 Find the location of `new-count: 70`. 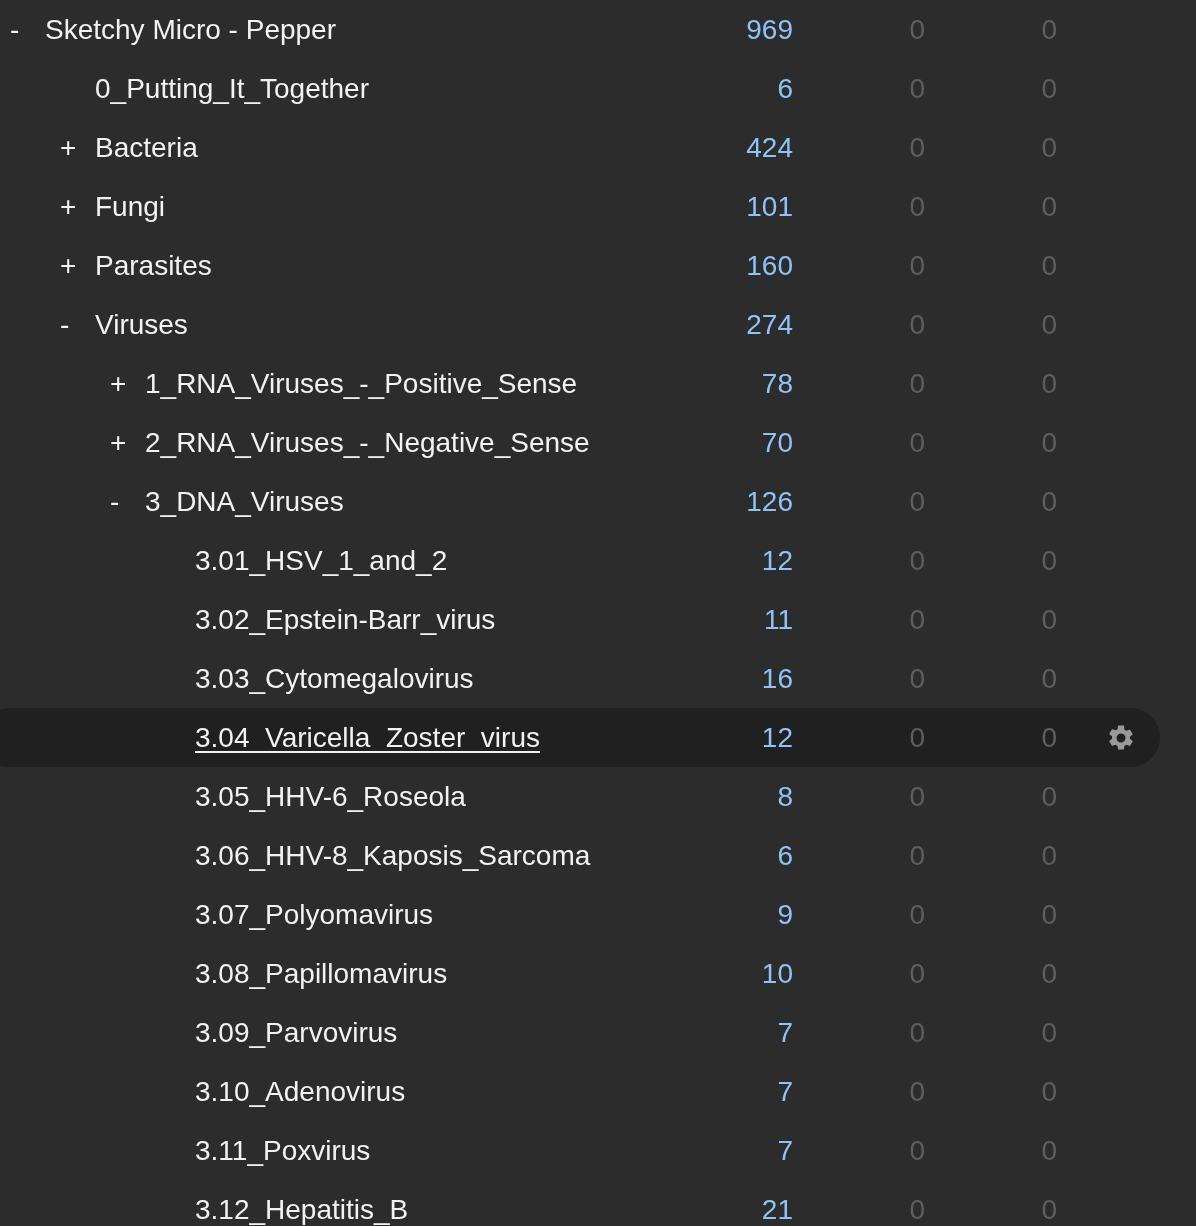

new-count: 70 is located at coordinates (777, 442).